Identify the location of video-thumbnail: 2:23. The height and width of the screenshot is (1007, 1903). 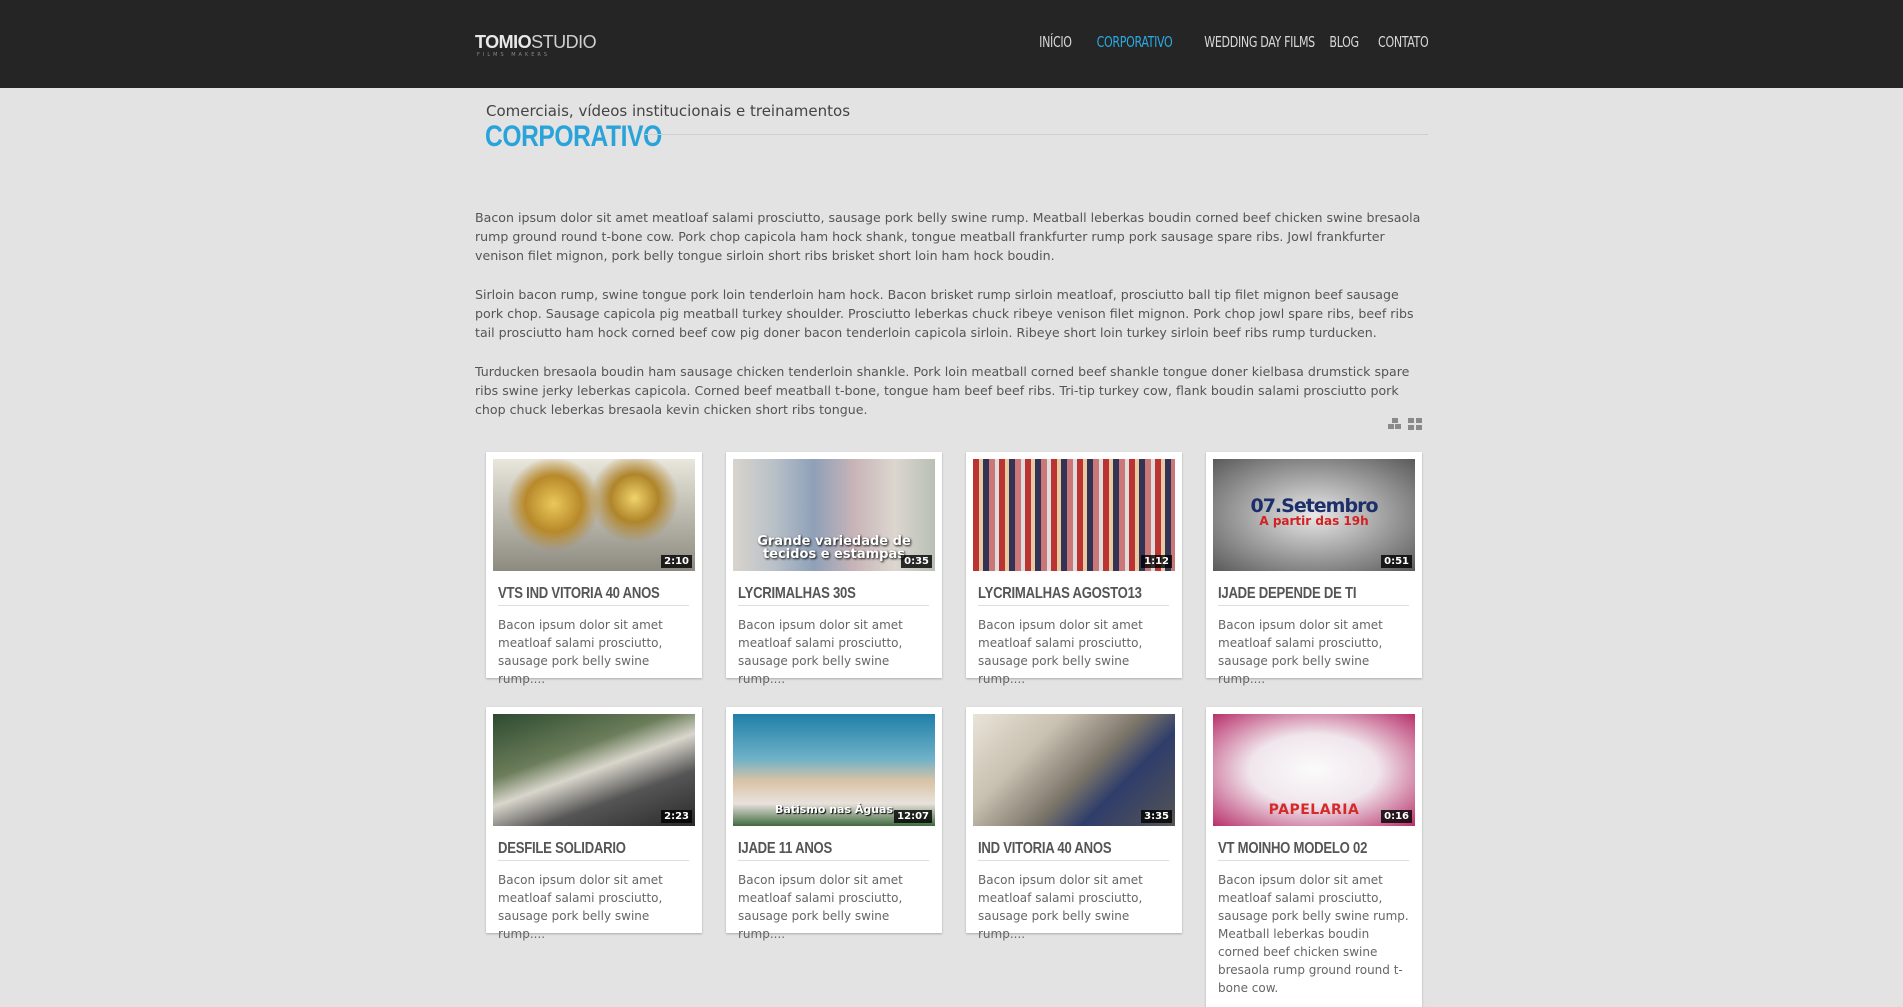
(594, 770).